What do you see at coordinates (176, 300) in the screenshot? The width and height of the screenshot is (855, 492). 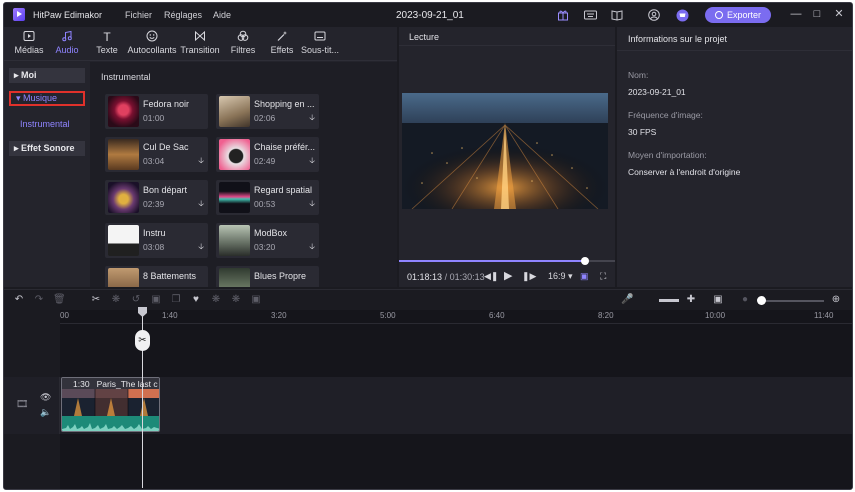 I see `copy-icon: ❐` at bounding box center [176, 300].